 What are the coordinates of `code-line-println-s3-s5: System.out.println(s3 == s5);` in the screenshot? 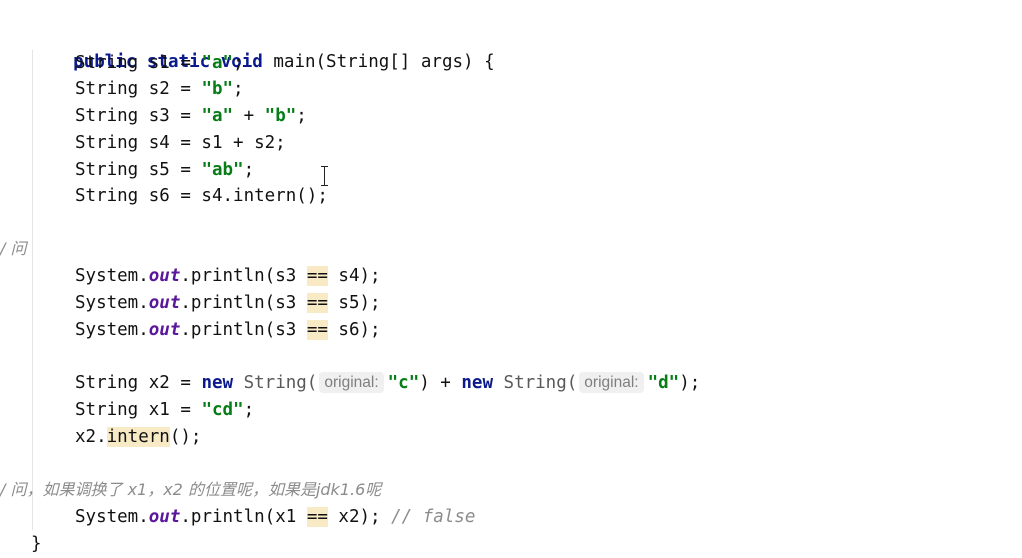 It's located at (228, 303).